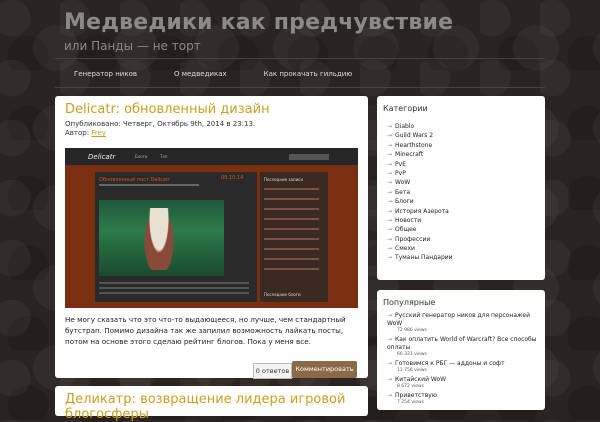 The height and width of the screenshot is (422, 600). I want to click on category-label: Смехи, so click(405, 249).